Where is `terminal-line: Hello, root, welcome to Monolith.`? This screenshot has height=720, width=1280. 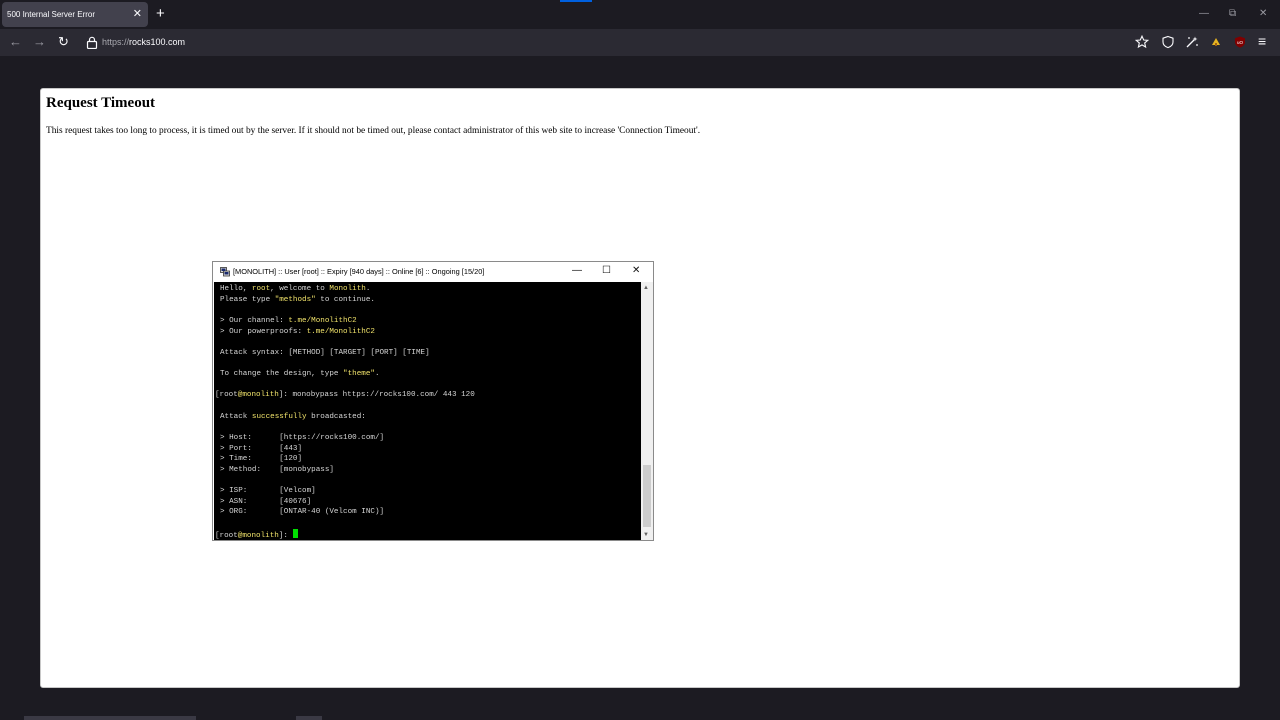 terminal-line: Hello, root, welcome to Monolith. is located at coordinates (295, 289).